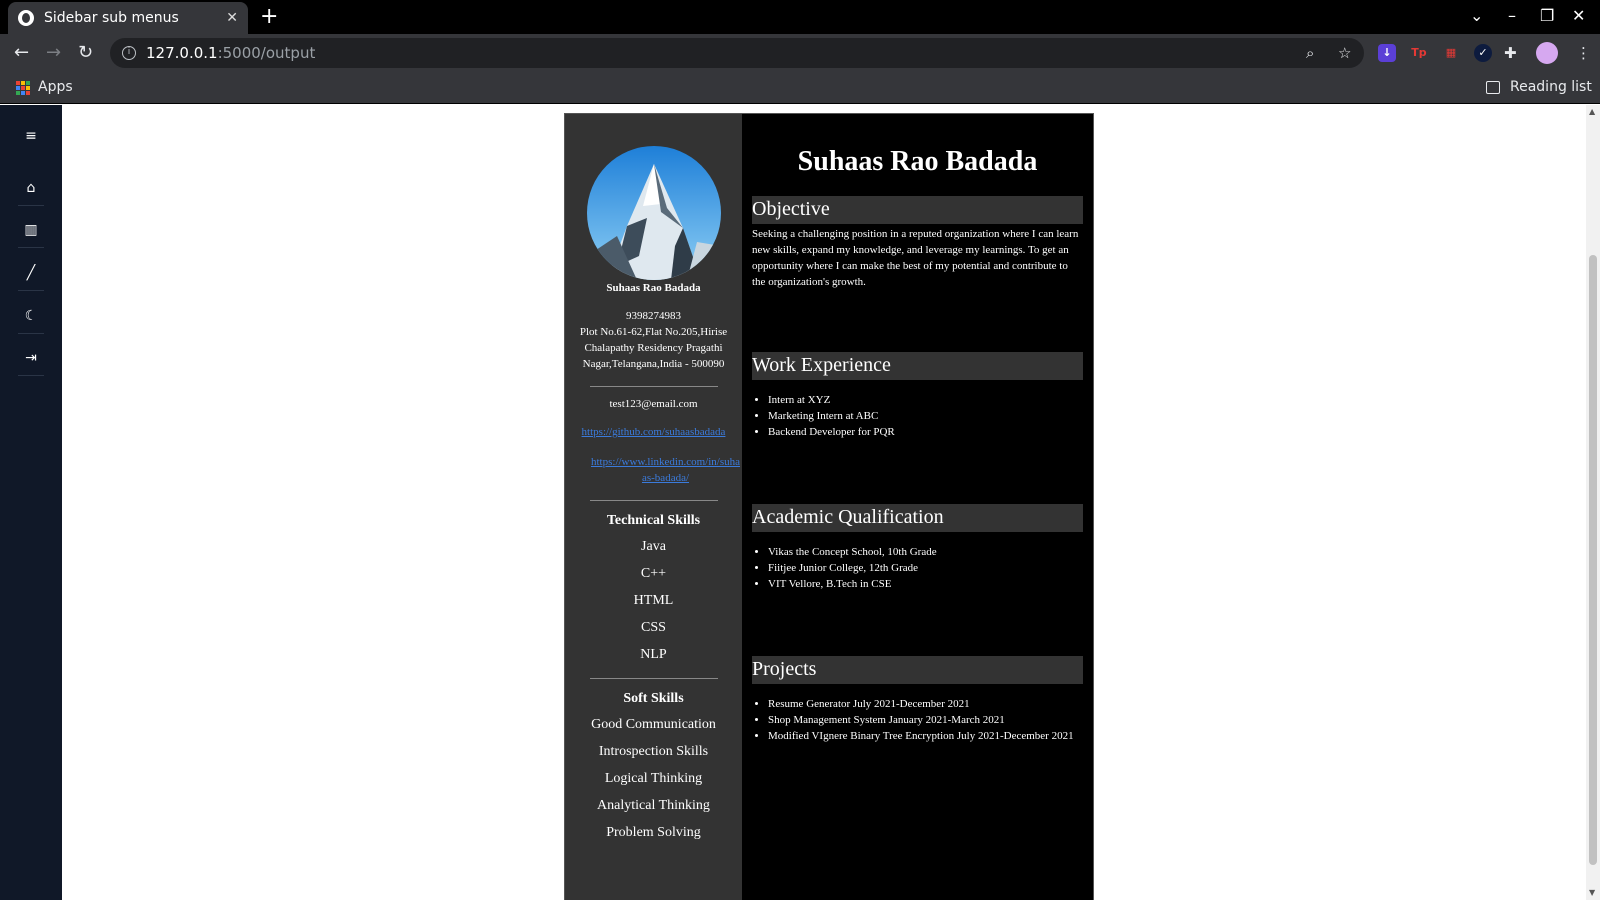 The width and height of the screenshot is (1600, 900). What do you see at coordinates (653, 573) in the screenshot?
I see `skill-item: C++` at bounding box center [653, 573].